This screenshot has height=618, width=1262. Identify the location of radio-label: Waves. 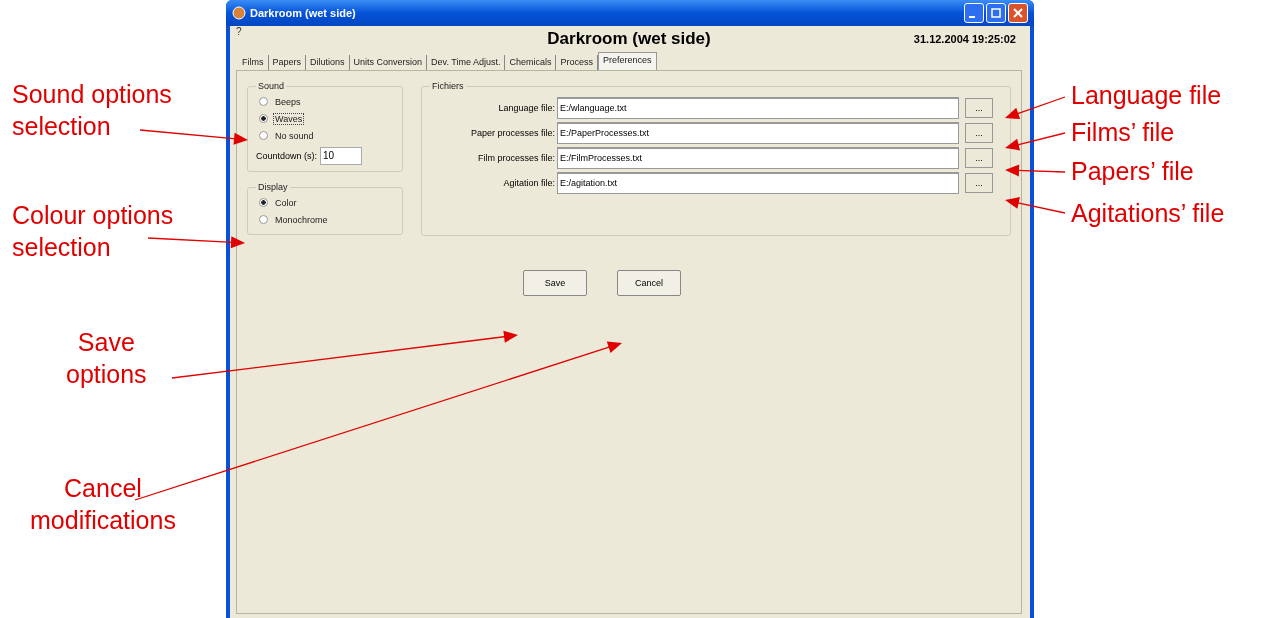
(289, 118).